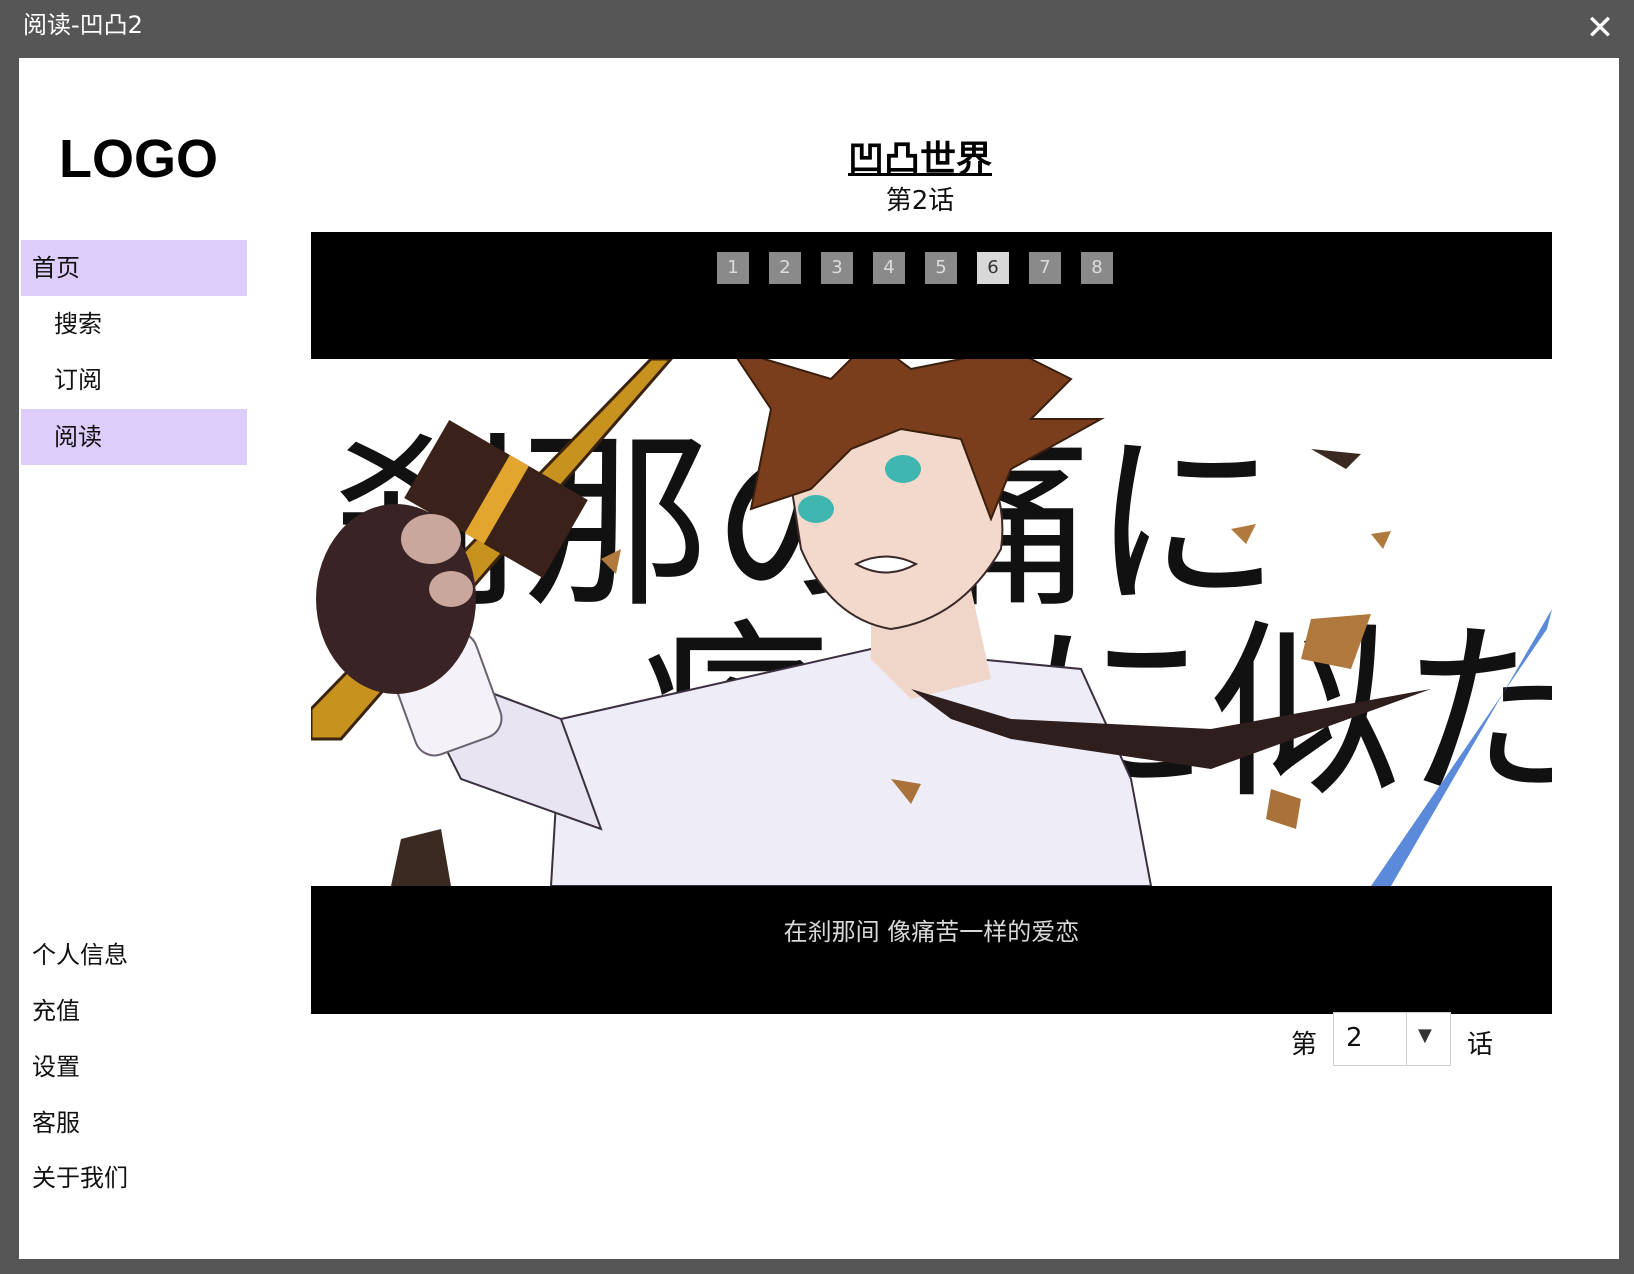 This screenshot has height=1274, width=1634. What do you see at coordinates (80, 1178) in the screenshot?
I see `sidebar-item-about: 关于我们` at bounding box center [80, 1178].